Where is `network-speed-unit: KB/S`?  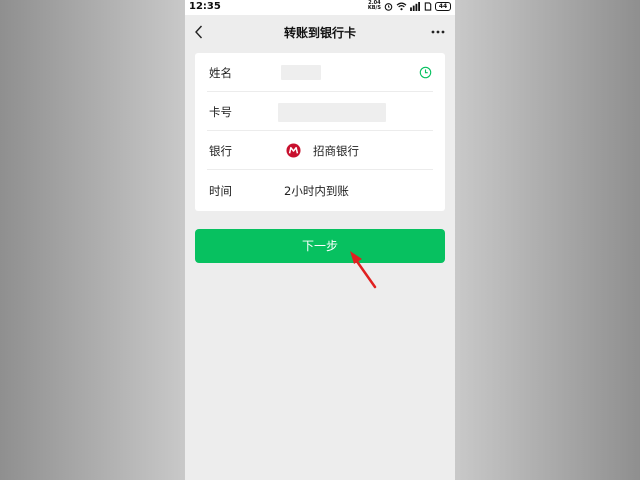
network-speed-unit: KB/S is located at coordinates (374, 8).